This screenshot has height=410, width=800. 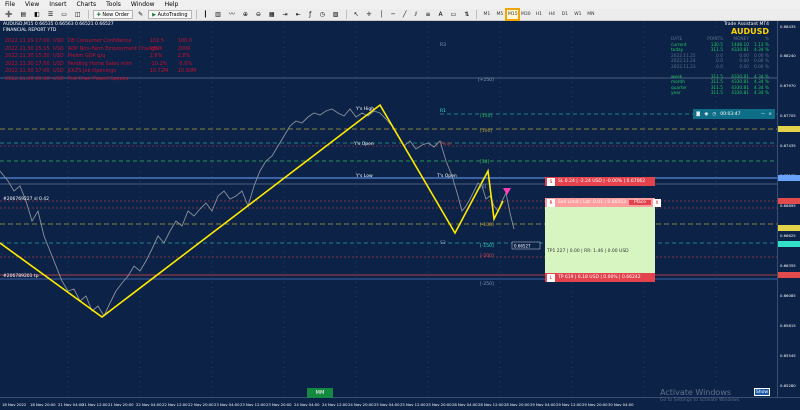 I want to click on time-axis-label: 23 Nov 20:00, so click(x=279, y=404).